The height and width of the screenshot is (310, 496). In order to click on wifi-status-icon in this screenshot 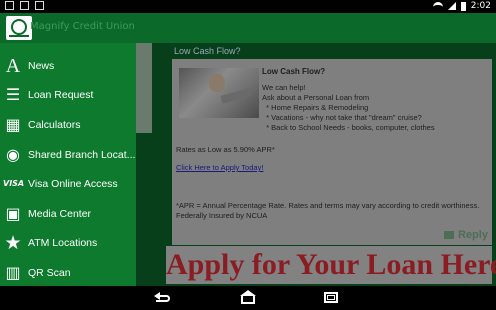, I will do `click(437, 6)`.